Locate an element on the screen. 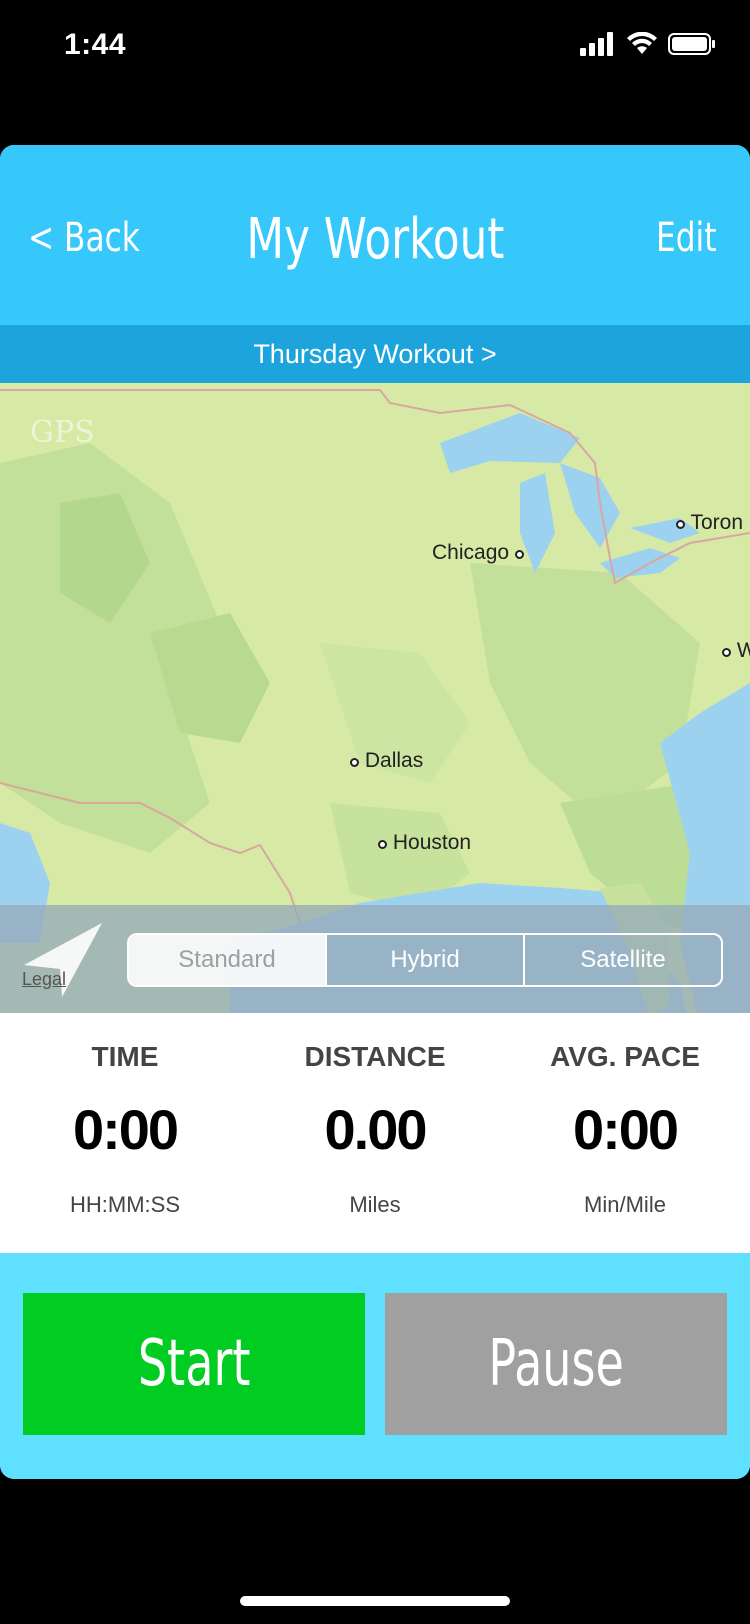 The image size is (750, 1624). map-controls: Legal Standard Hybrid Satellite is located at coordinates (375, 959).